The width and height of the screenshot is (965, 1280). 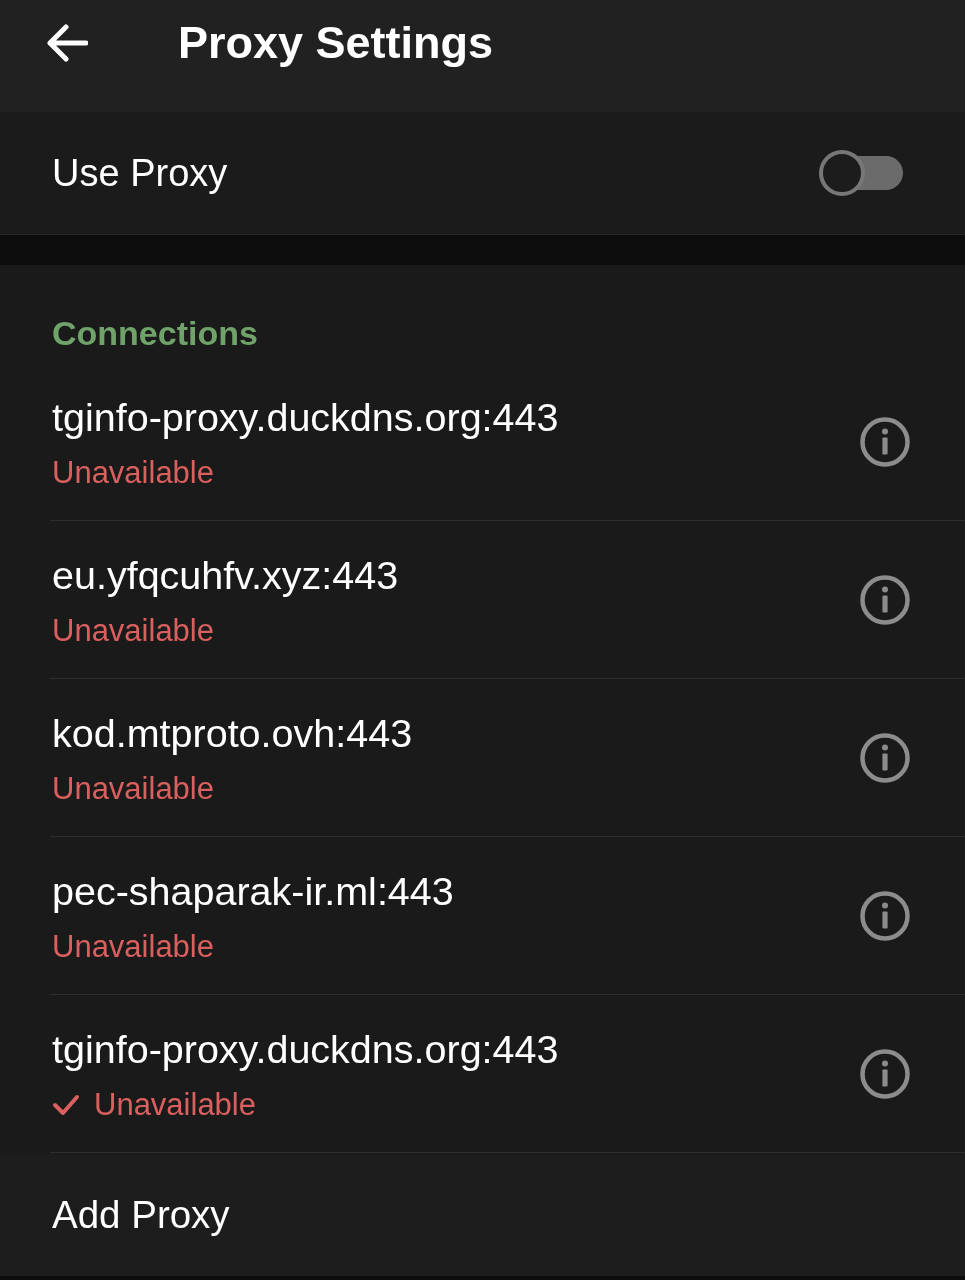 What do you see at coordinates (507, 442) in the screenshot?
I see `proxy-list-item: tginfo-proxy.duckdns.org:443 Unavailable` at bounding box center [507, 442].